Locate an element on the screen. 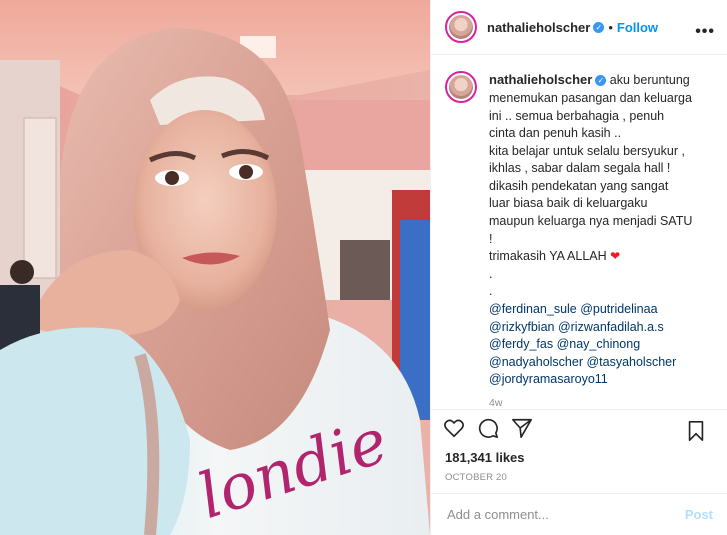  mention-line: @ferdy_fas @nay_chinong is located at coordinates (601, 345).